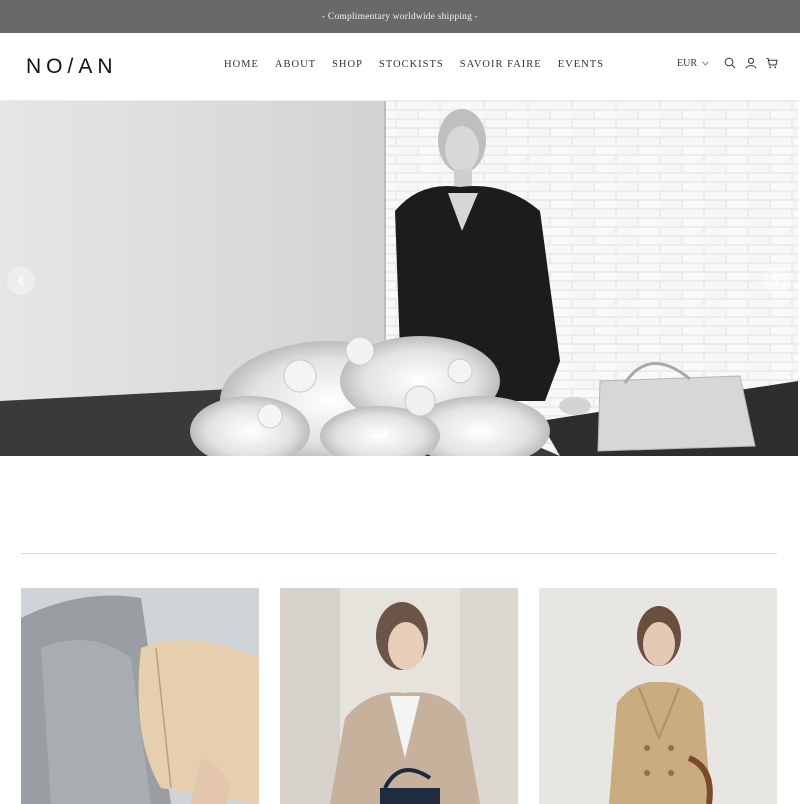  I want to click on product-image-bag, so click(140, 696).